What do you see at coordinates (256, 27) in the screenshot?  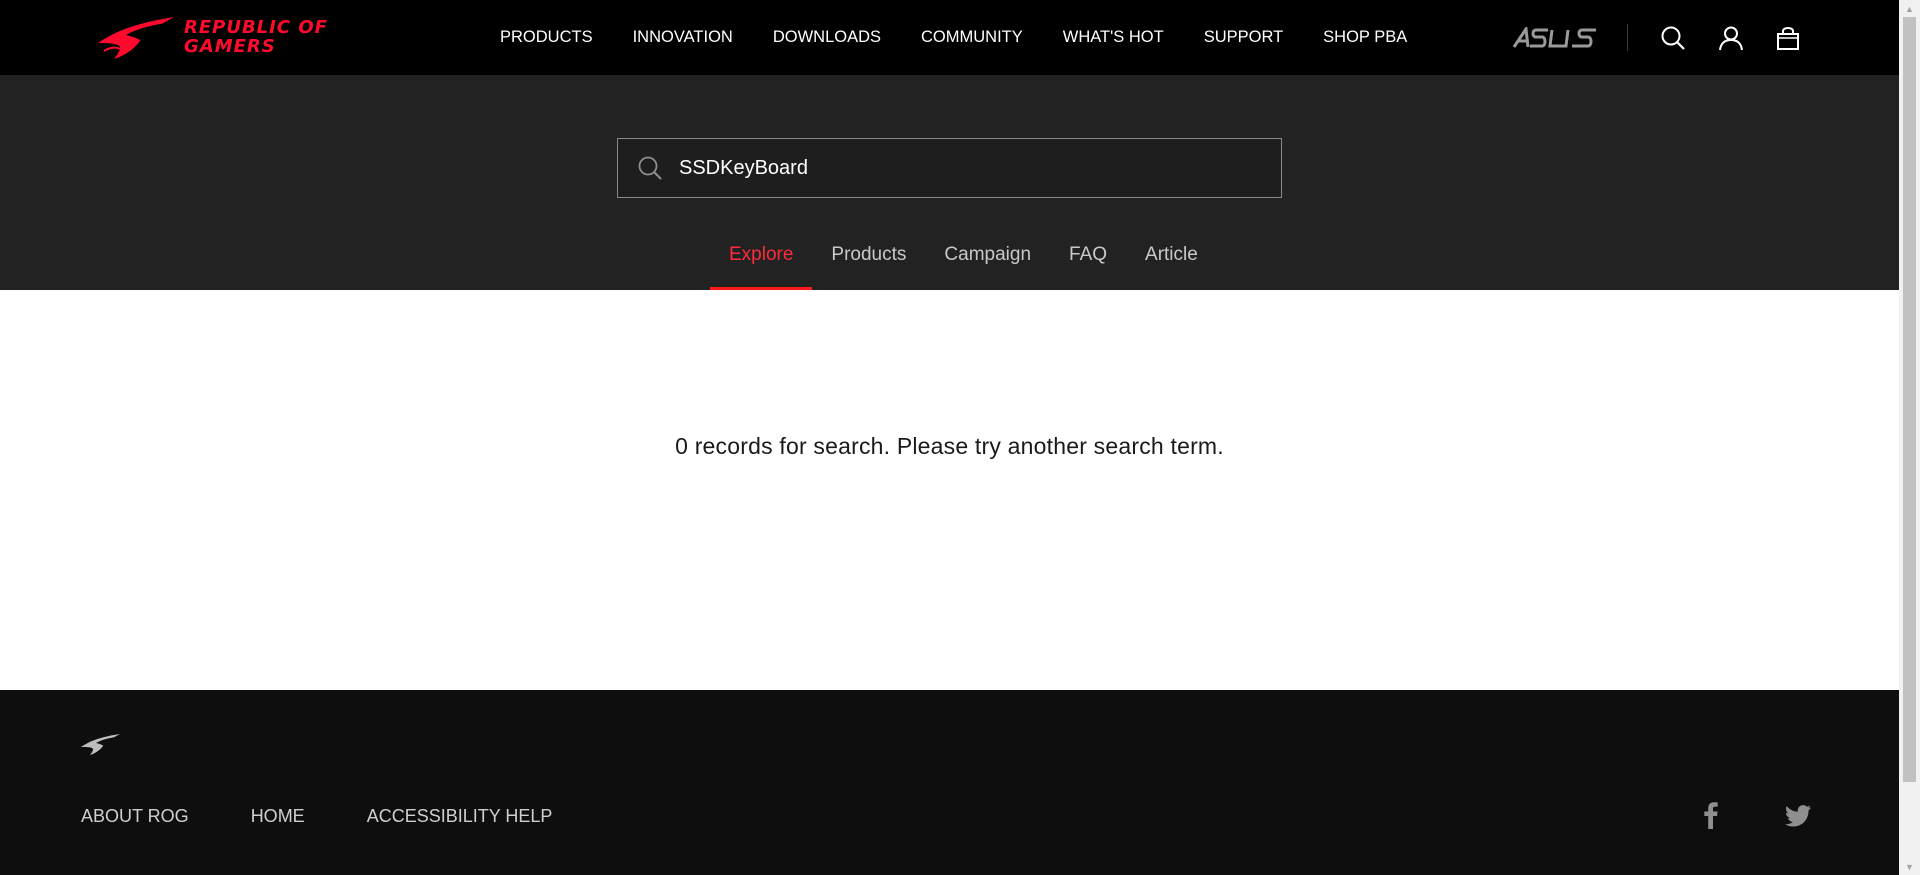 I see `logo-text-line1: REPUBLIC OF` at bounding box center [256, 27].